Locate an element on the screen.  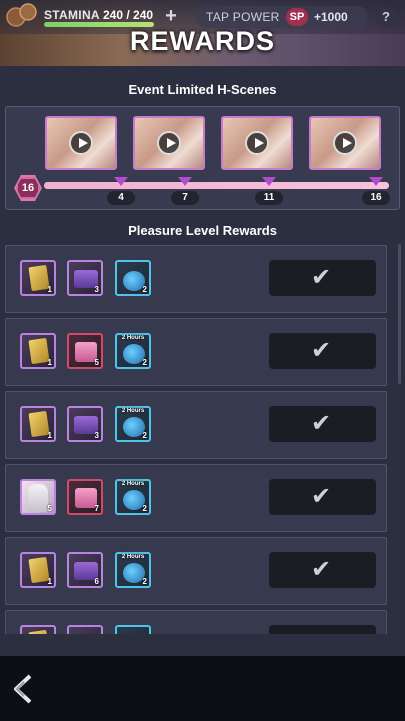
sp-badge: SP is located at coordinates (297, 17).